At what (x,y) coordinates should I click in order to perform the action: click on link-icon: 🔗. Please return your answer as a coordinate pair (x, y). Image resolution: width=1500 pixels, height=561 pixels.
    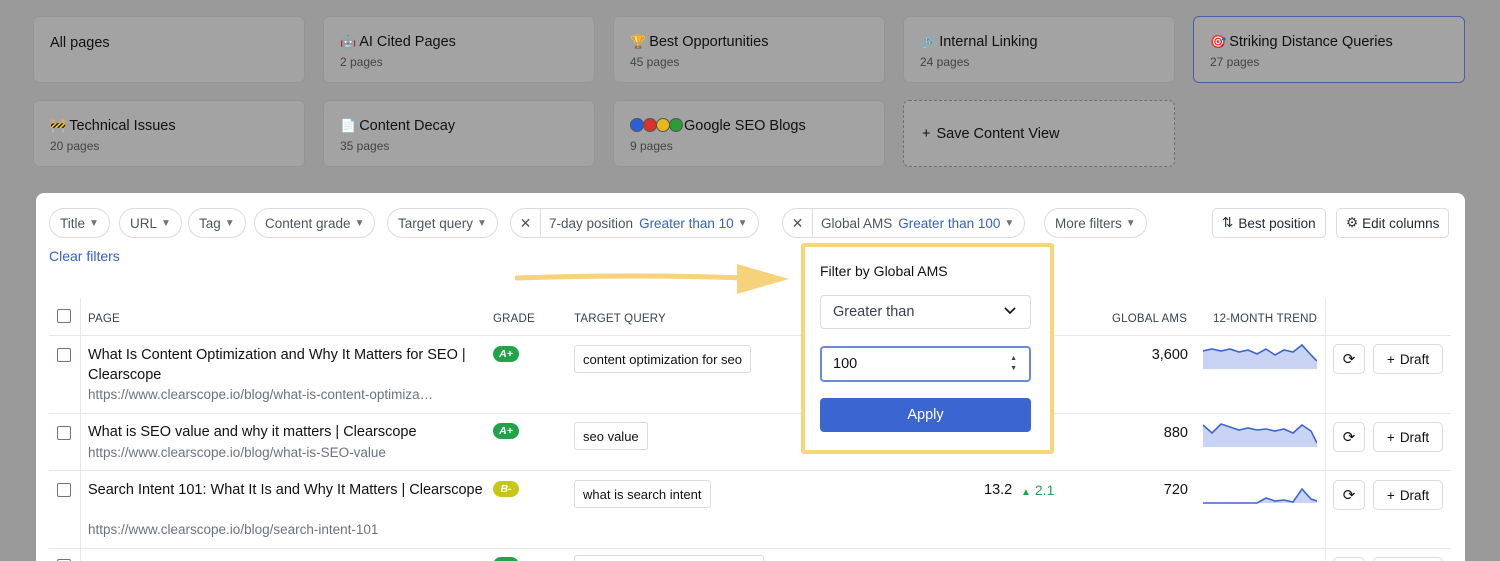
    Looking at the image, I should click on (928, 41).